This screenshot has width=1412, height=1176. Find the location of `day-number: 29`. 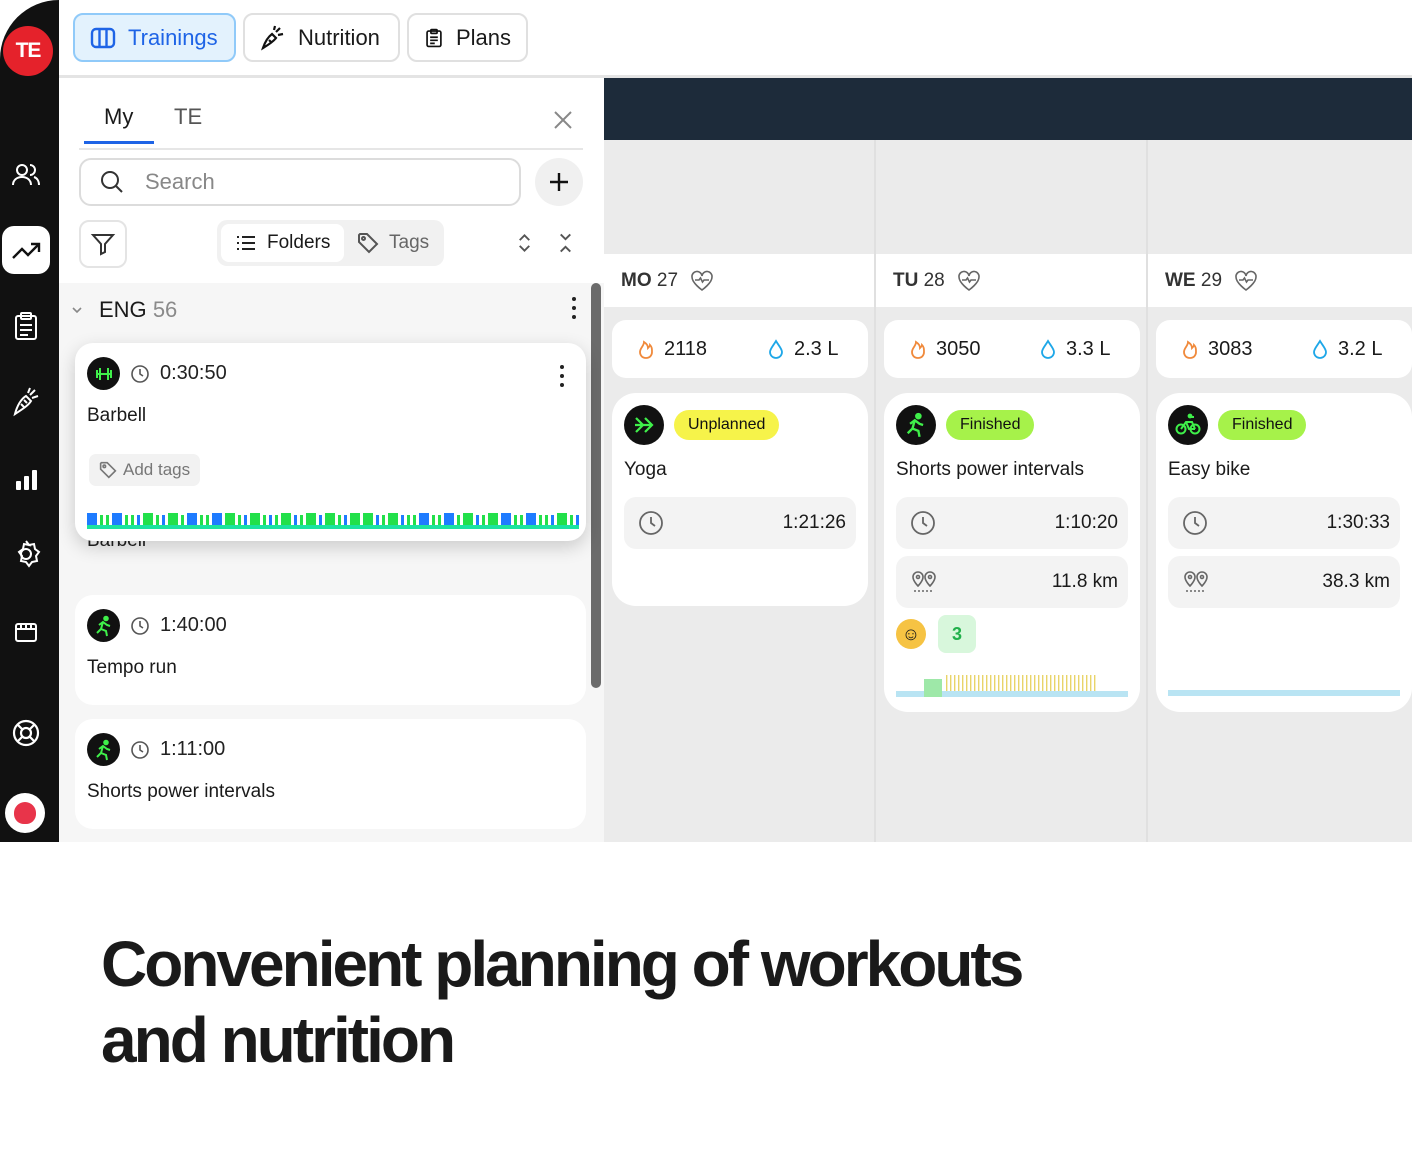

day-number: 29 is located at coordinates (1211, 280).